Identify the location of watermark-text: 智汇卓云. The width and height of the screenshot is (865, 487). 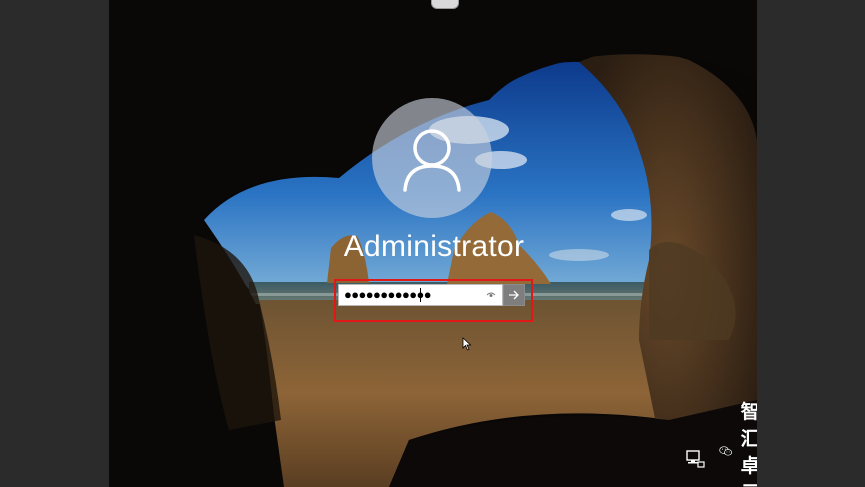
(748, 444).